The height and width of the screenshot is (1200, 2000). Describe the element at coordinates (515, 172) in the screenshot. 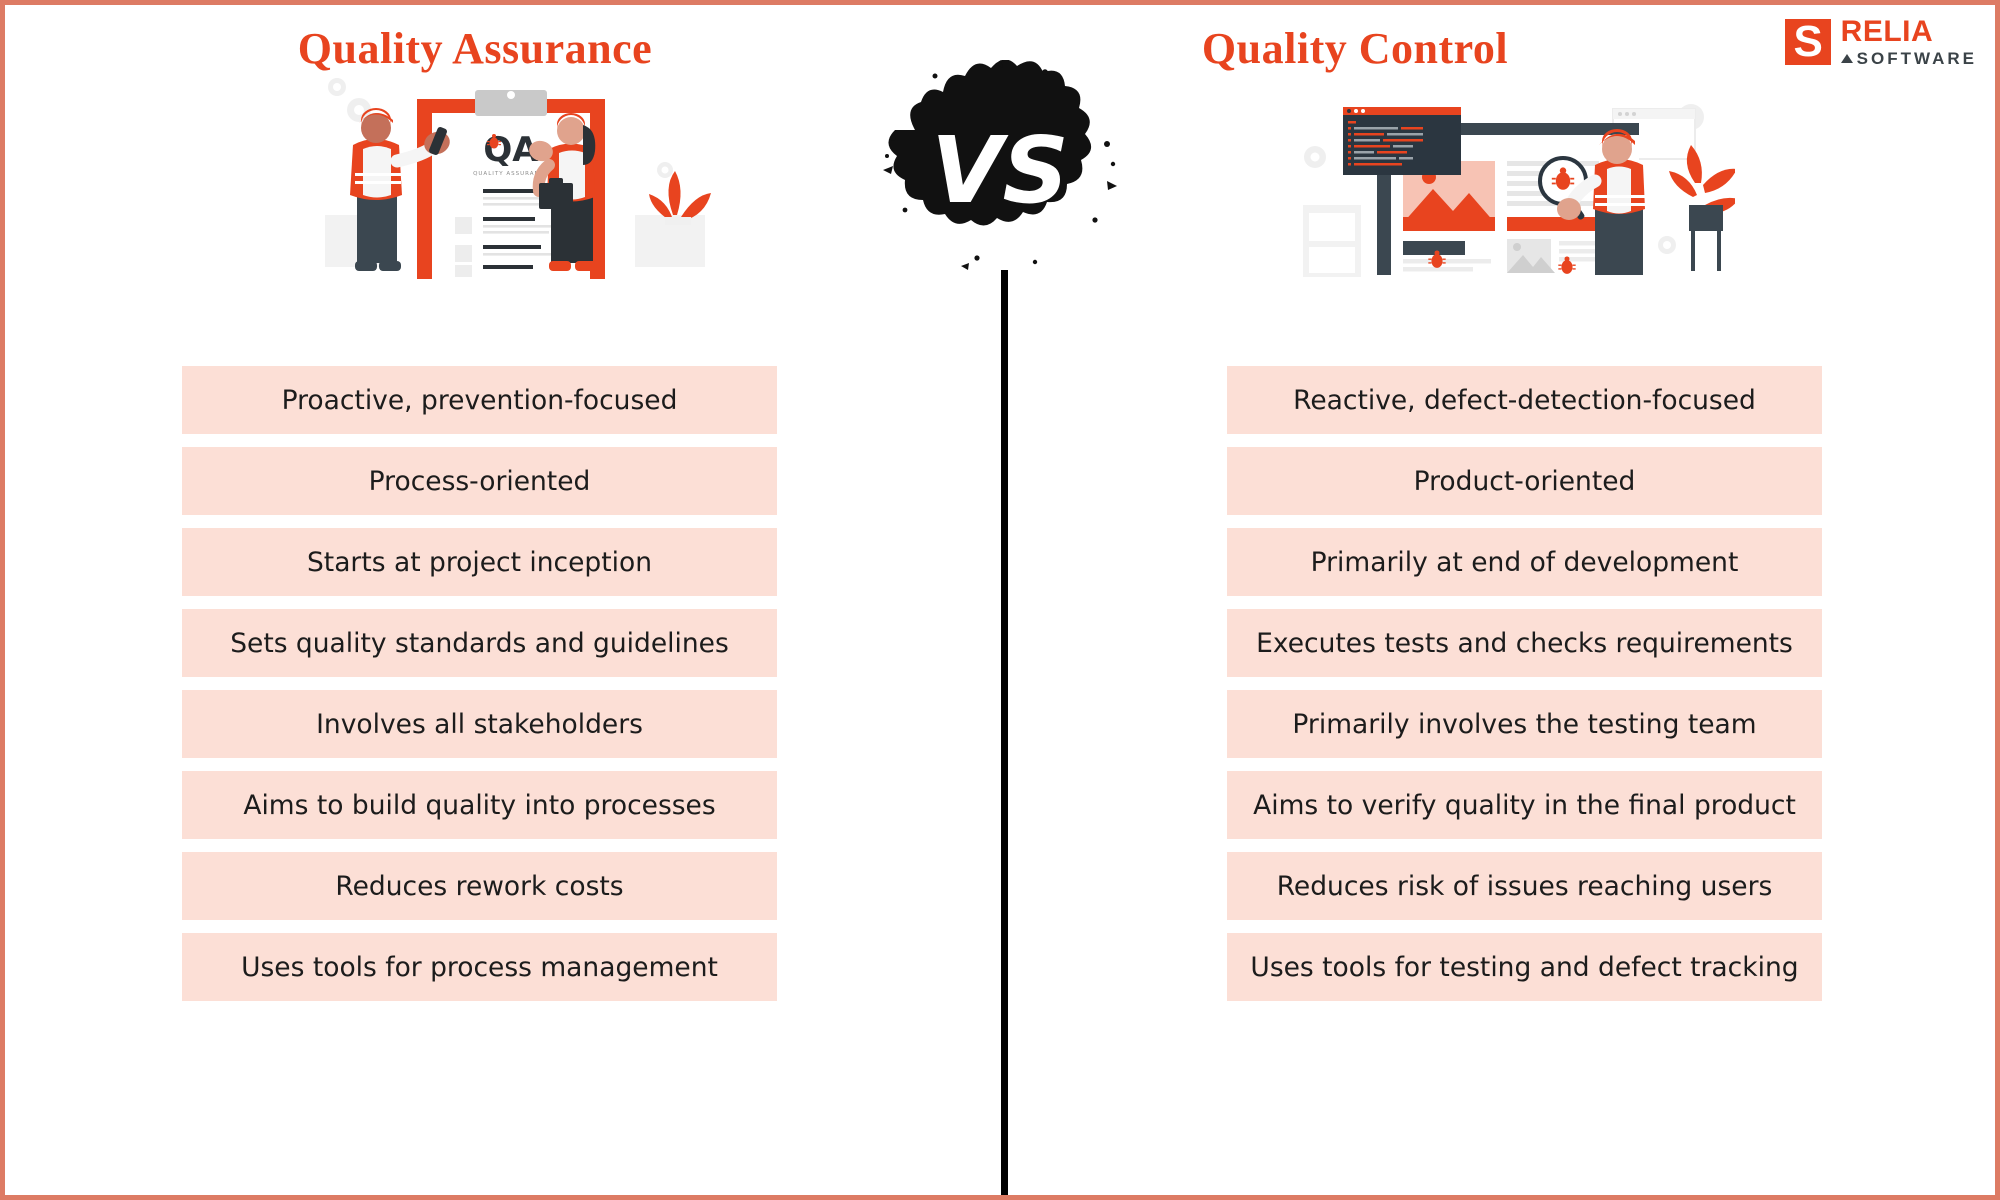

I see `qa-clipboard-illustration: QA QUALITY ASSURANCE` at that location.